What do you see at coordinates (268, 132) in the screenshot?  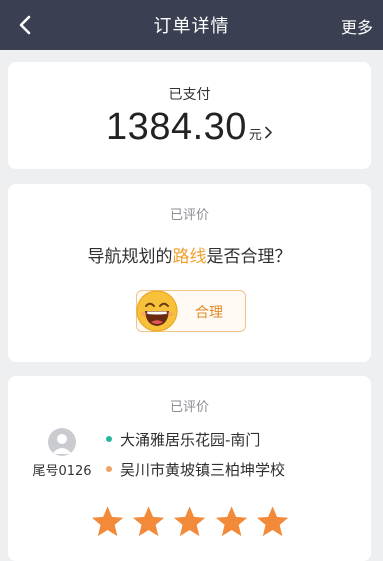 I see `chevron-right-icon` at bounding box center [268, 132].